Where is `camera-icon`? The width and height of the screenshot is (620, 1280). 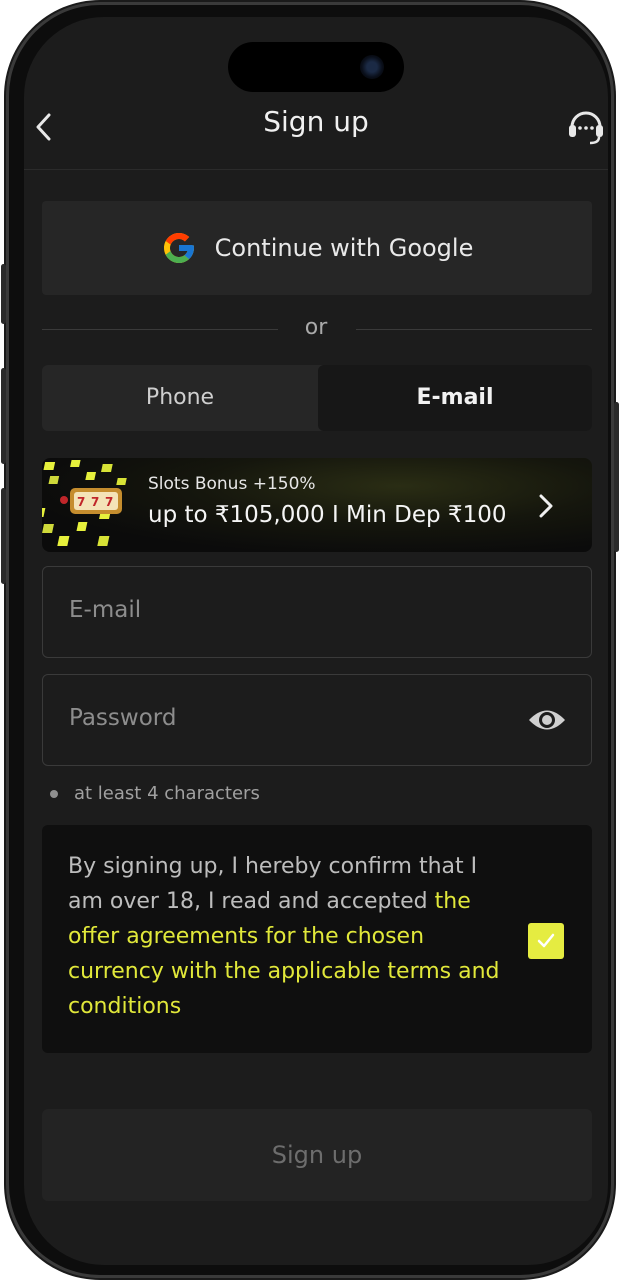 camera-icon is located at coordinates (372, 67).